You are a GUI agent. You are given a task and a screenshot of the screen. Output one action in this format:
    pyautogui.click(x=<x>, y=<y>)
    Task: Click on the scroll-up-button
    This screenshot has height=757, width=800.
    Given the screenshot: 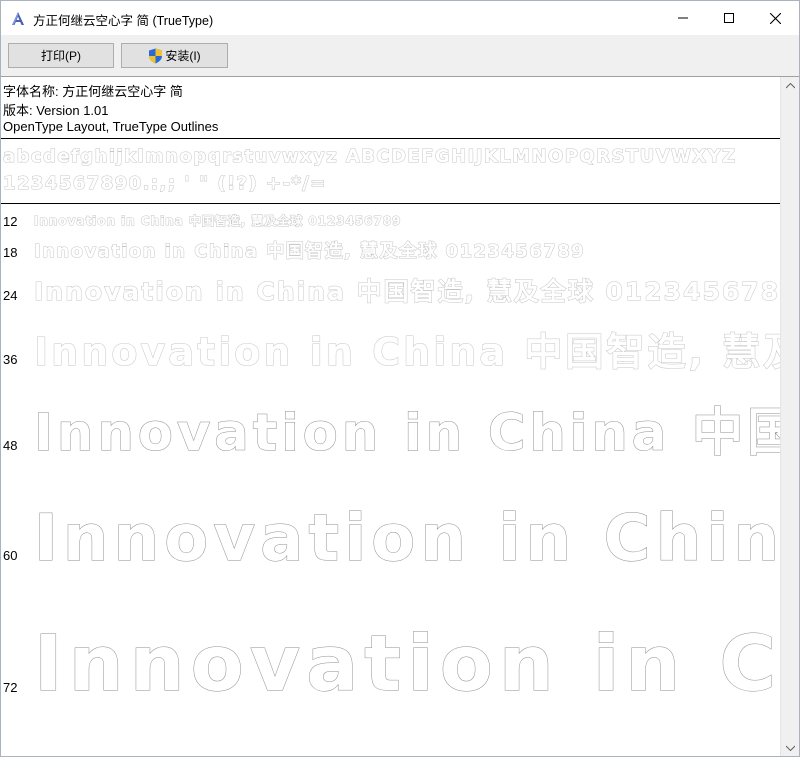 What is the action you would take?
    pyautogui.click(x=790, y=85)
    